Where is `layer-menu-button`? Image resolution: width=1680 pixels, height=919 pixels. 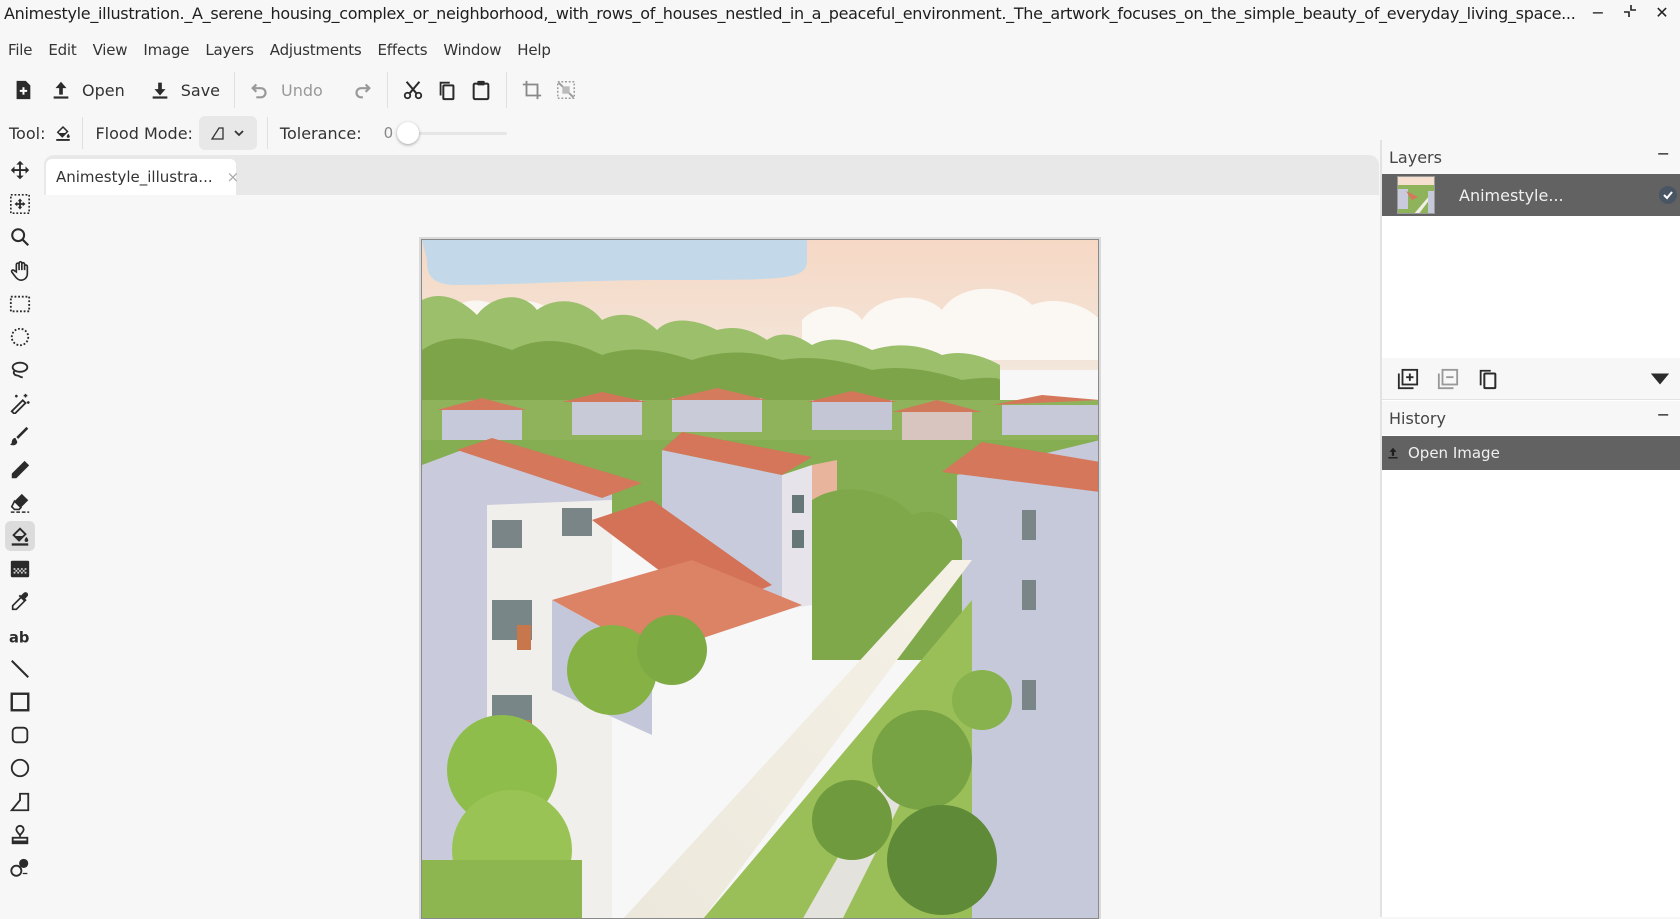
layer-menu-button is located at coordinates (1660, 379).